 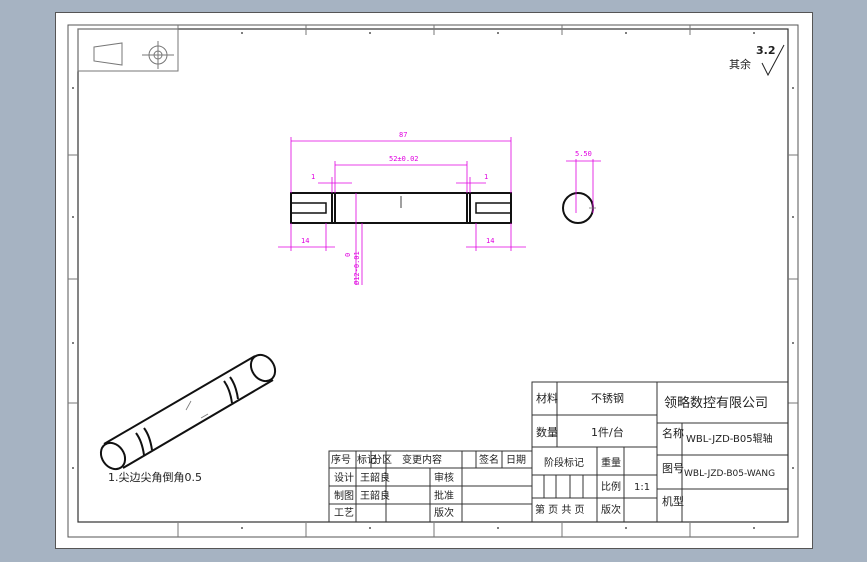 I want to click on tb-scale-value: 1:1, so click(x=642, y=487).